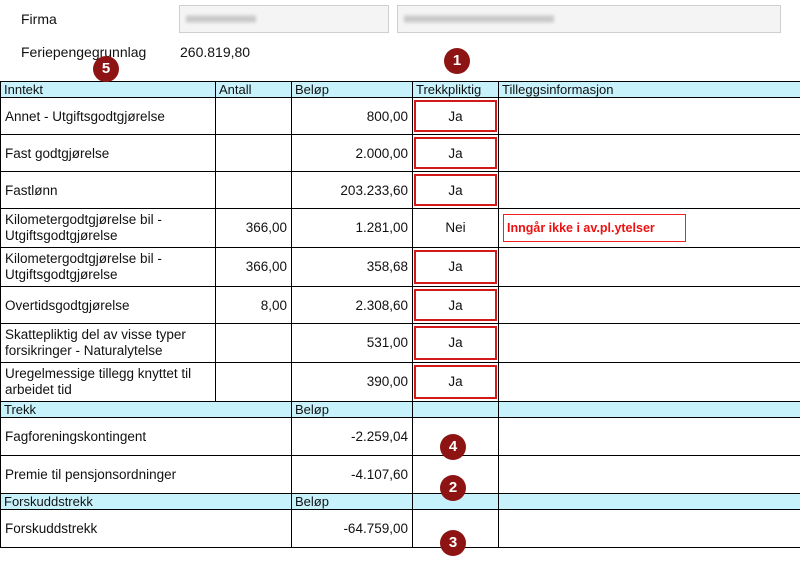 Image resolution: width=800 pixels, height=563 pixels. I want to click on table-row: Fast godtgjørelse 2.000,00 Ja, so click(400, 153).